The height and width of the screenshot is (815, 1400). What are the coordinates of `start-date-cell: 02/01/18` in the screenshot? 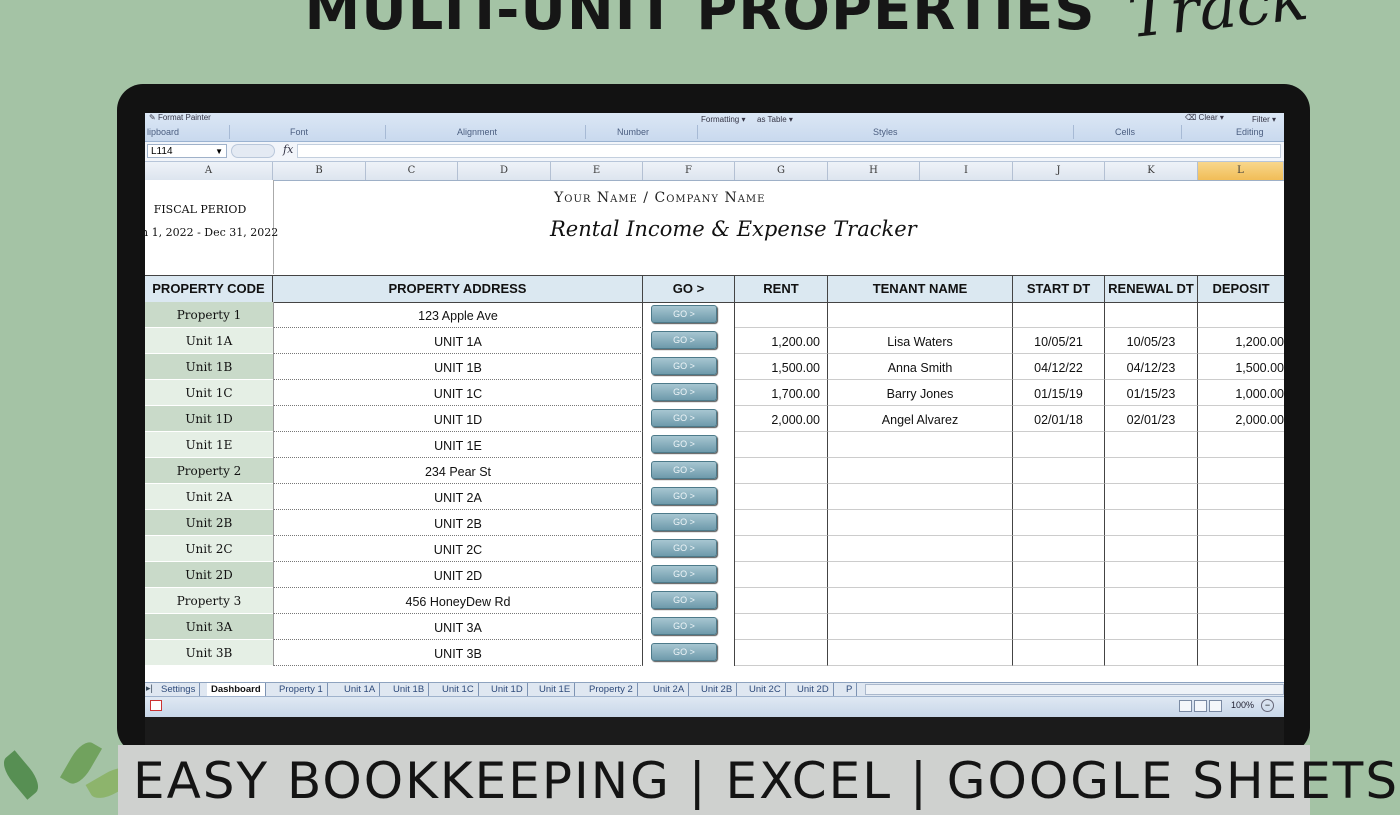 It's located at (1059, 419).